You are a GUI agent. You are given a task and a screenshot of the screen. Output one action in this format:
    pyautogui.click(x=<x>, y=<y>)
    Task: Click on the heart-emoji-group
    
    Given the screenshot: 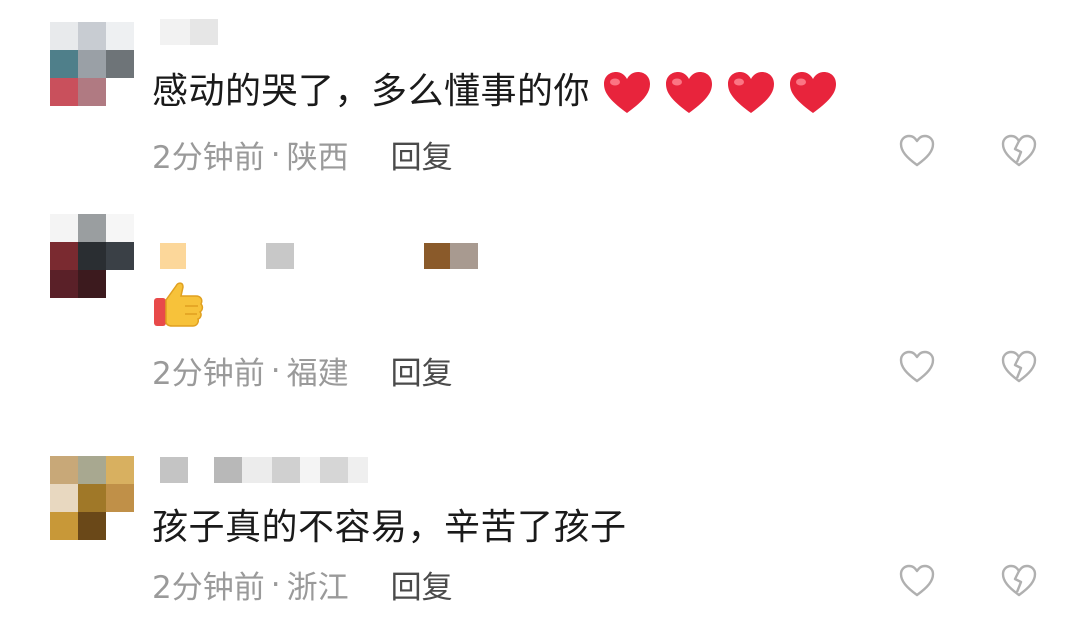 What is the action you would take?
    pyautogui.click(x=720, y=92)
    